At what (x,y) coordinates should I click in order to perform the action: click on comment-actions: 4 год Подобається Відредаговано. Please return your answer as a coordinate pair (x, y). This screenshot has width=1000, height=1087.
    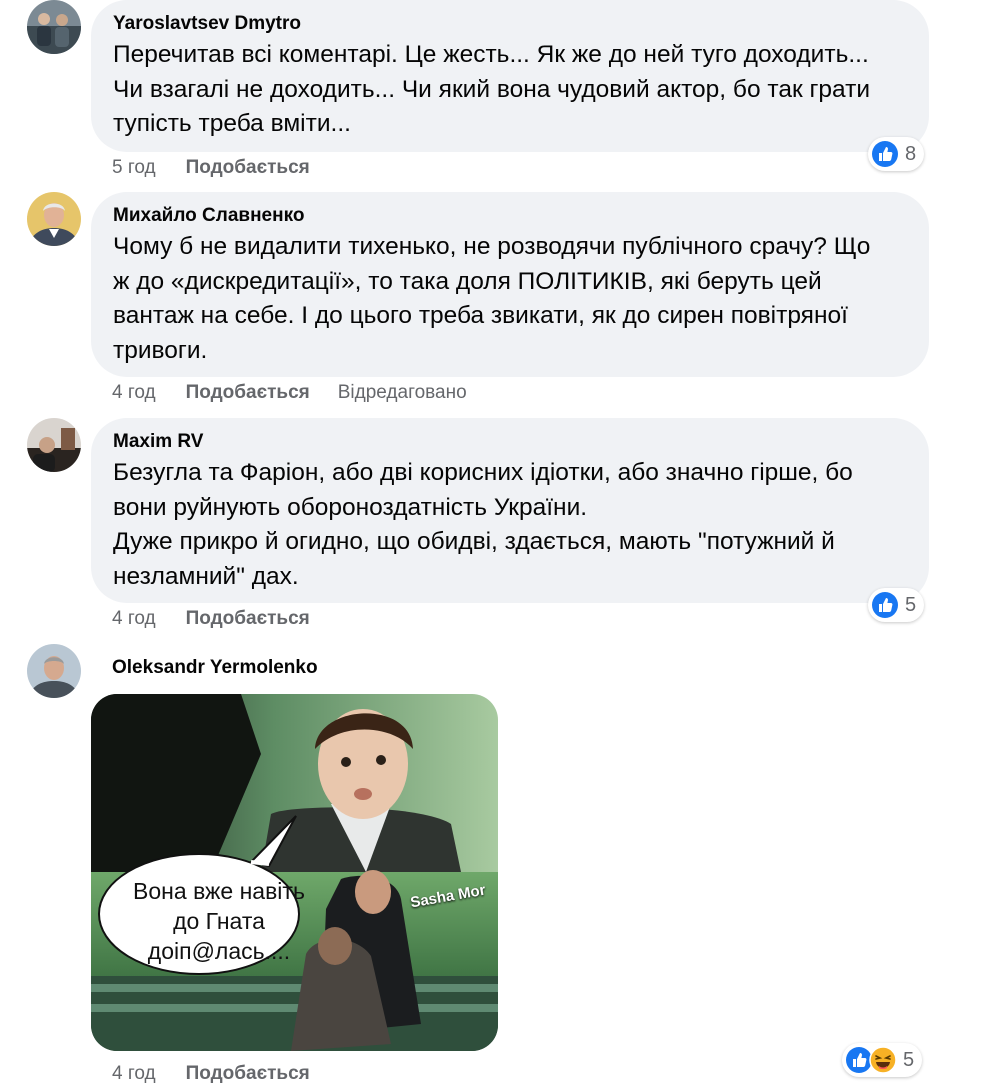
    Looking at the image, I should click on (289, 393).